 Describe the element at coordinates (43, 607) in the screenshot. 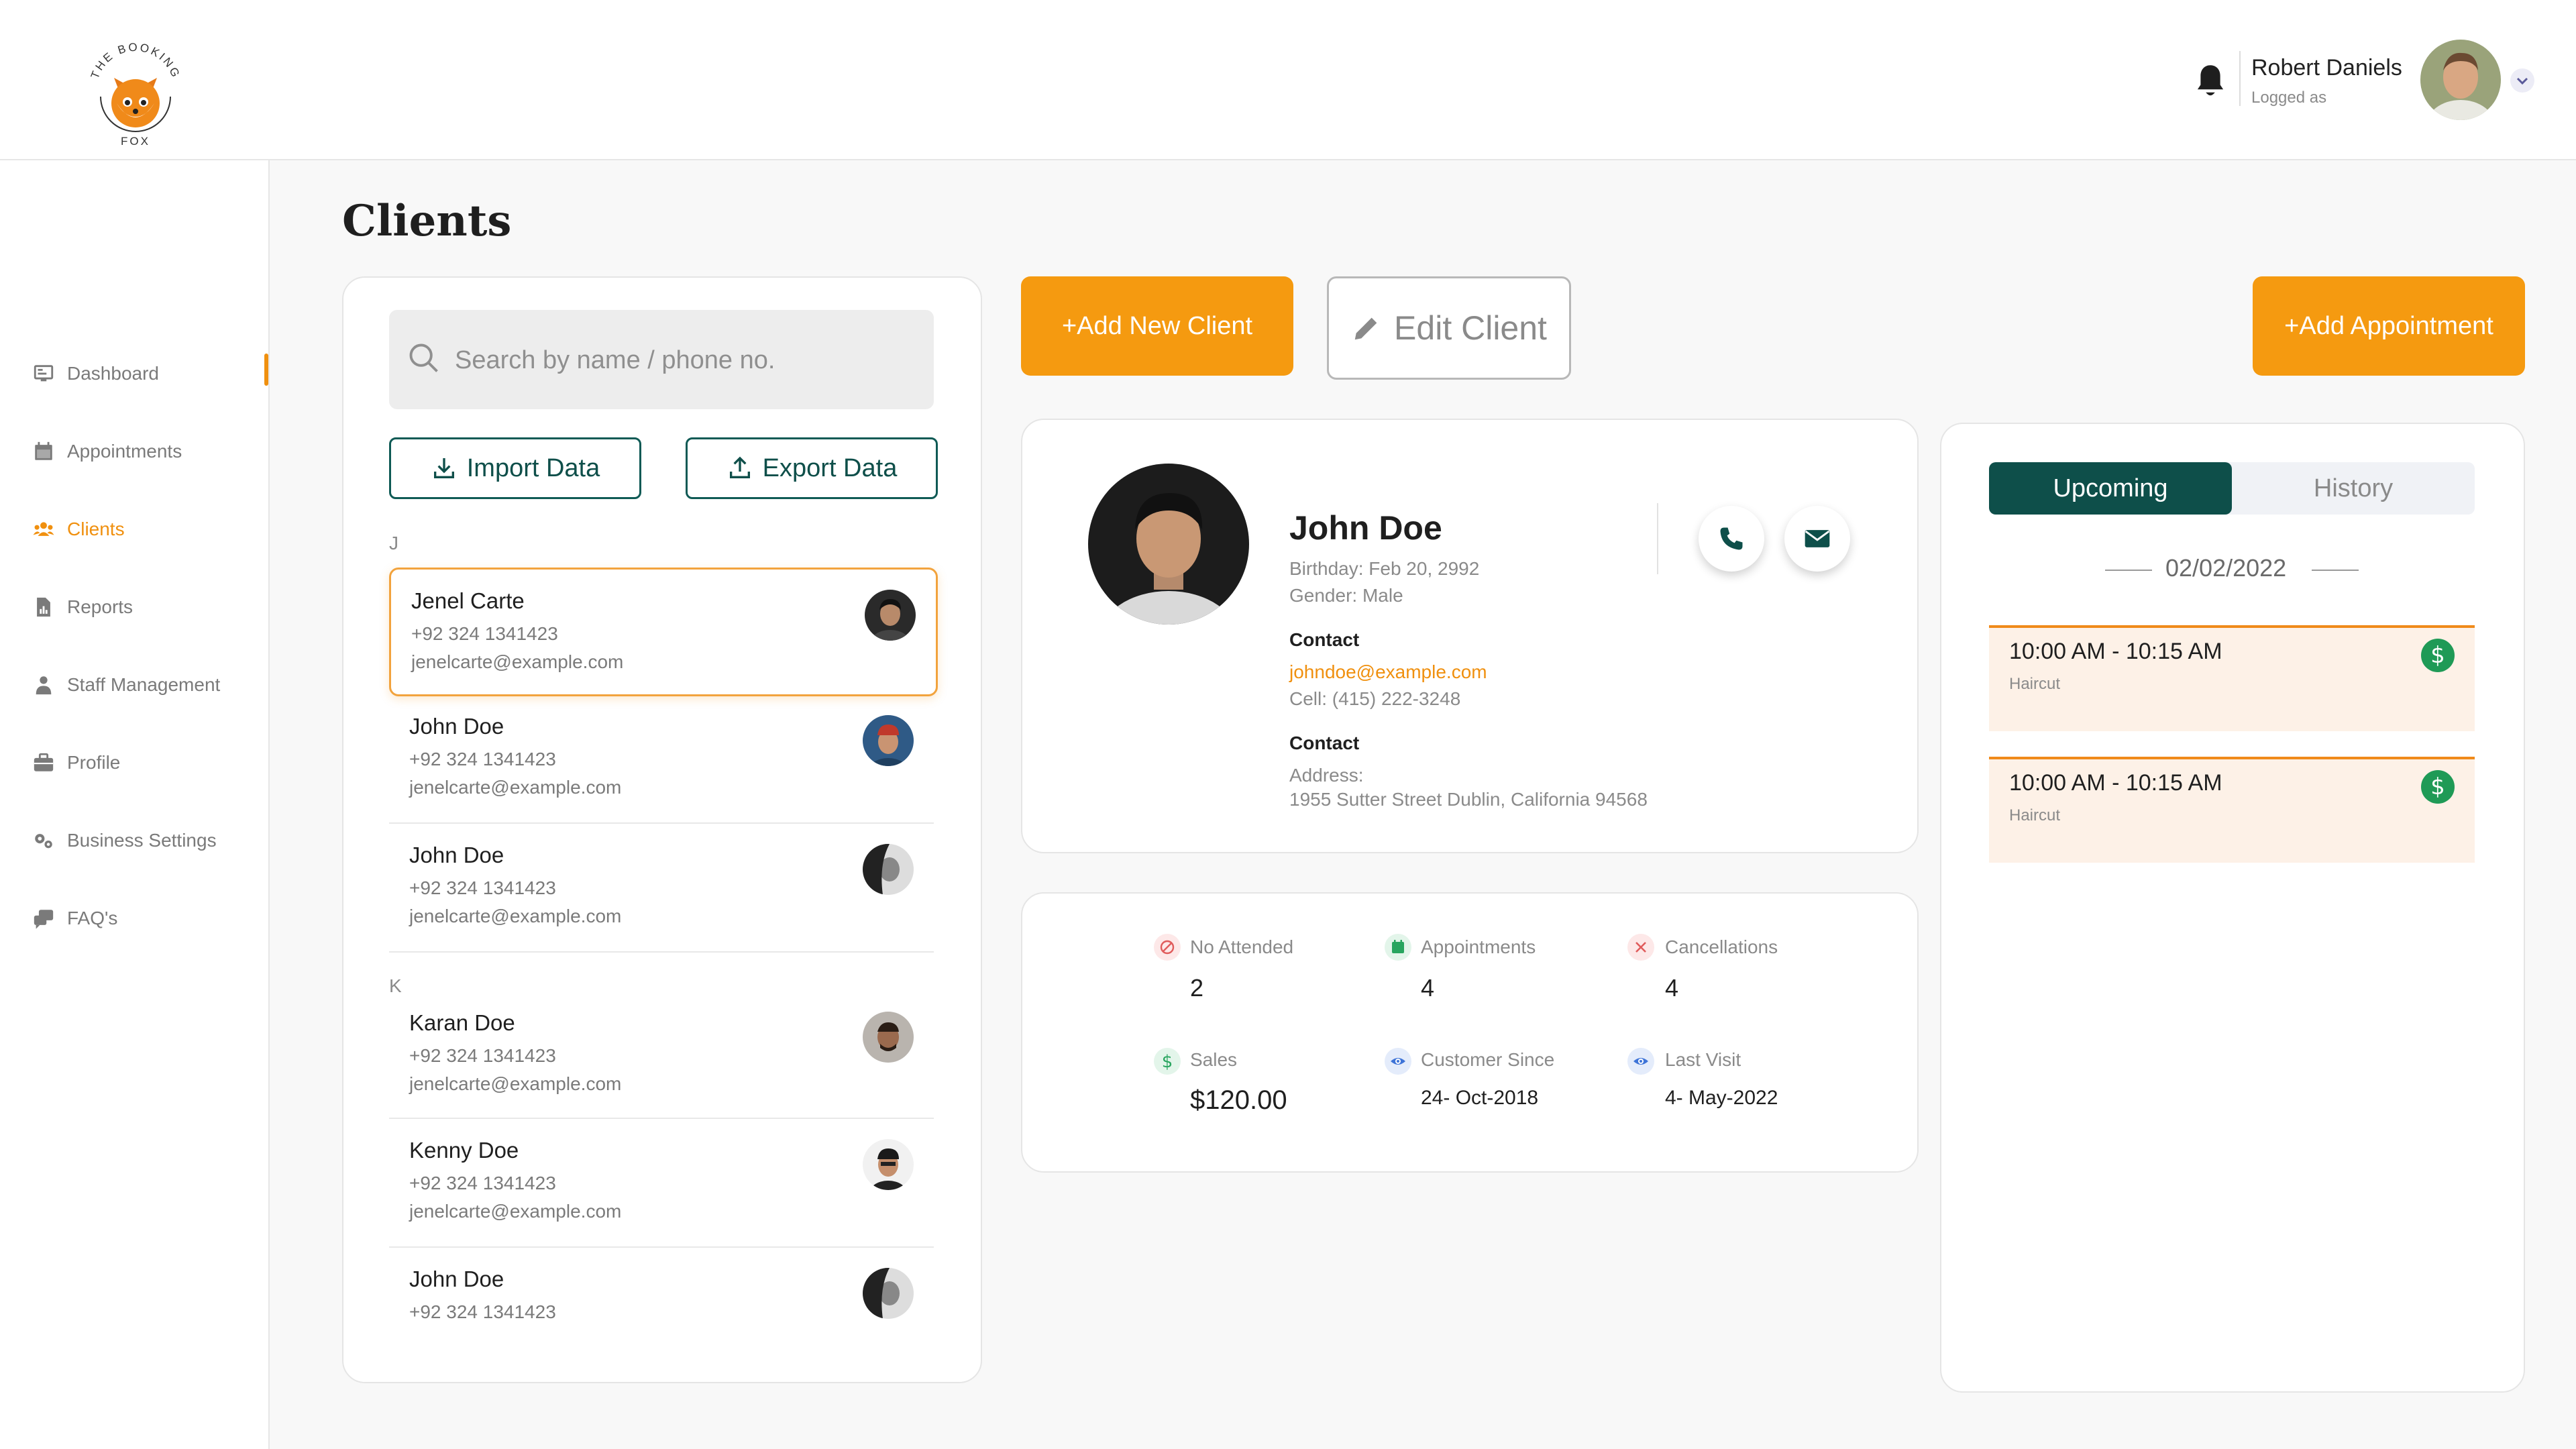

I see `report-icon` at that location.